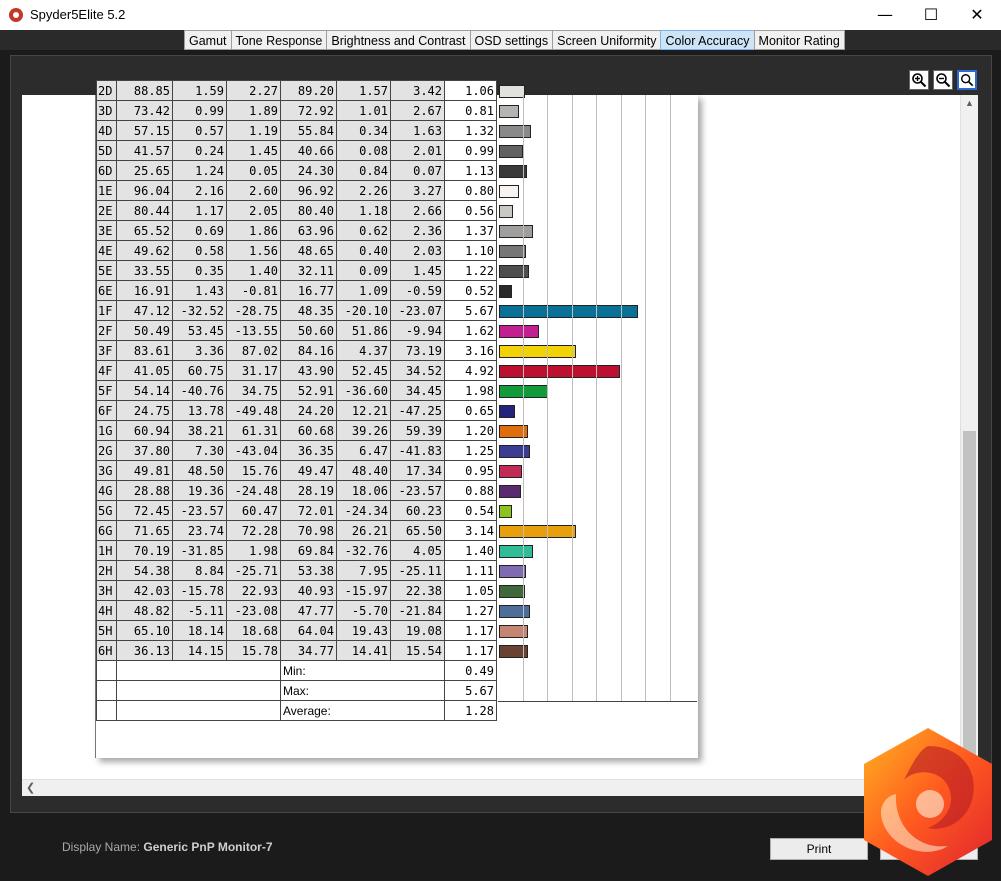  Describe the element at coordinates (417, 490) in the screenshot. I see `lab-value-cell: -23.57` at that location.